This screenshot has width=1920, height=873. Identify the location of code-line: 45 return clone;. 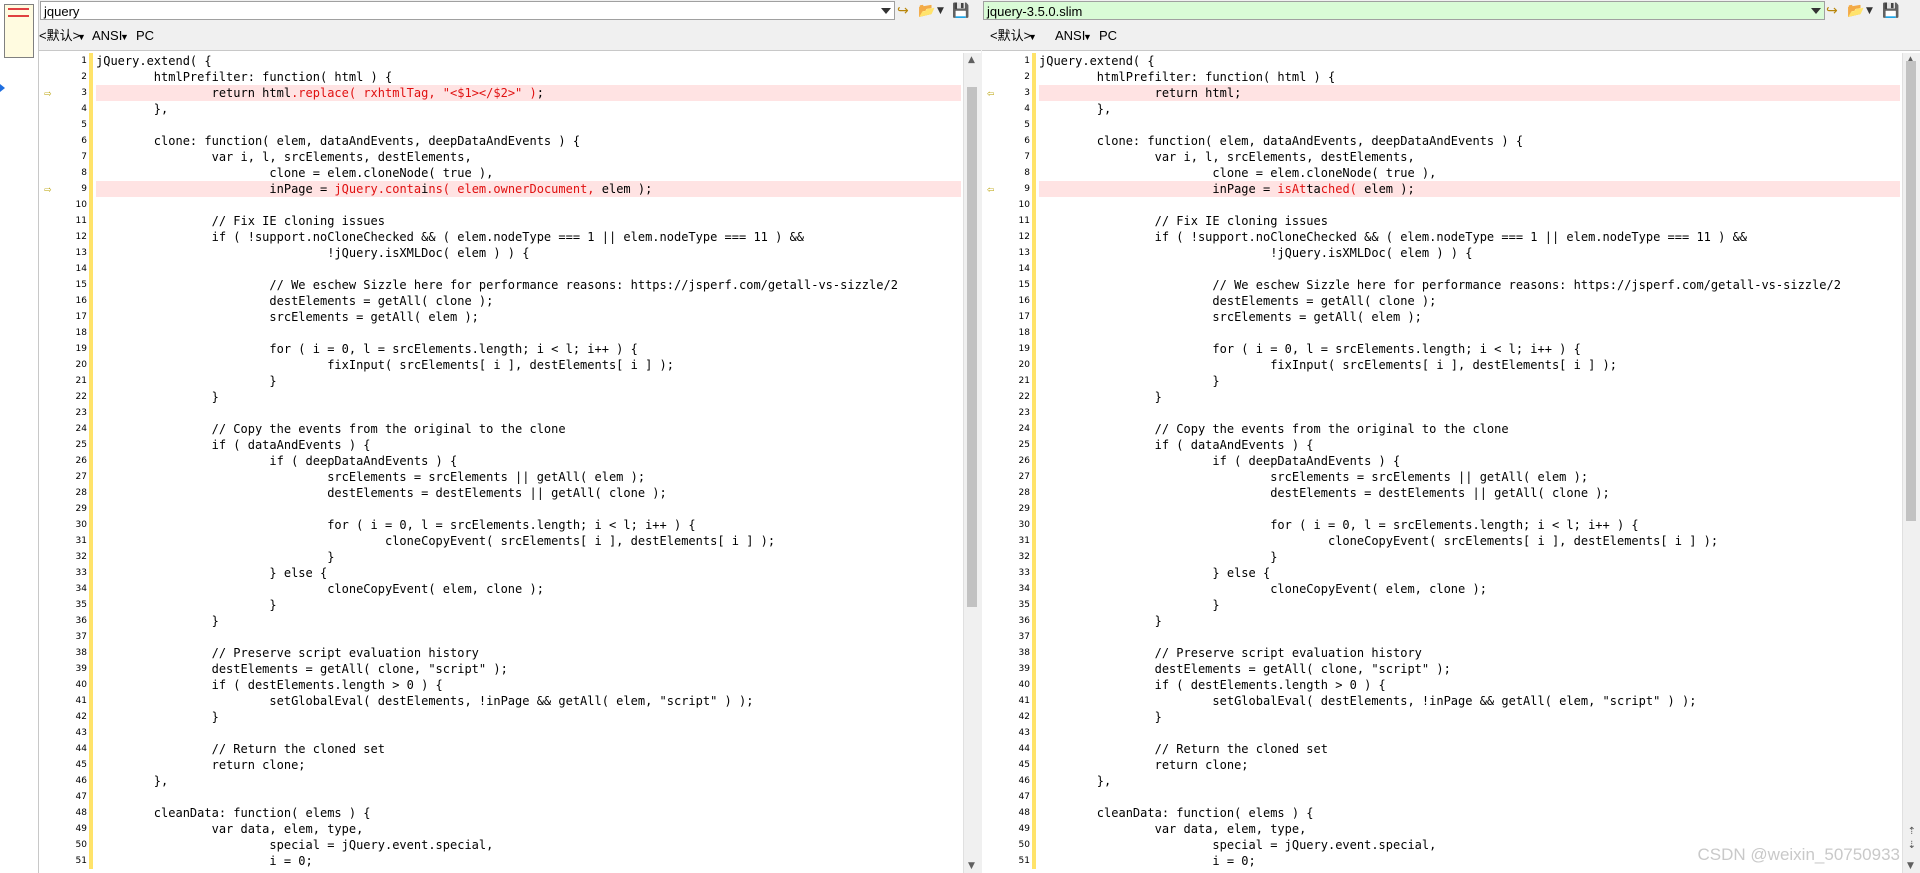
(1441, 765).